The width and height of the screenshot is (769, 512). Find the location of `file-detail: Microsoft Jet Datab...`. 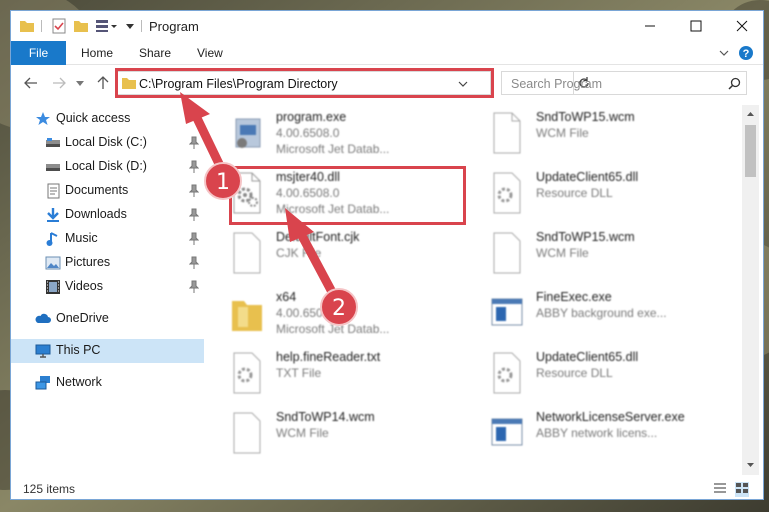

file-detail: Microsoft Jet Datab... is located at coordinates (333, 149).